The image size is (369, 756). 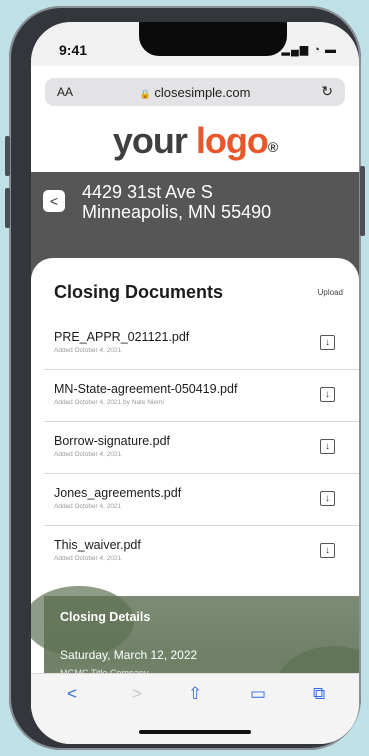 I want to click on bookmarks-icon: ▭, so click(x=258, y=694).